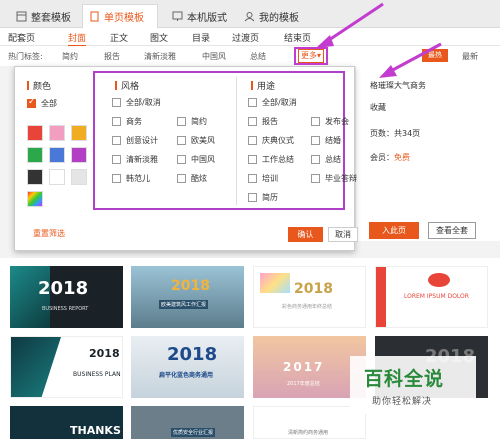 This screenshot has height=439, width=500. I want to click on insert-page-button: 入此页, so click(394, 230).